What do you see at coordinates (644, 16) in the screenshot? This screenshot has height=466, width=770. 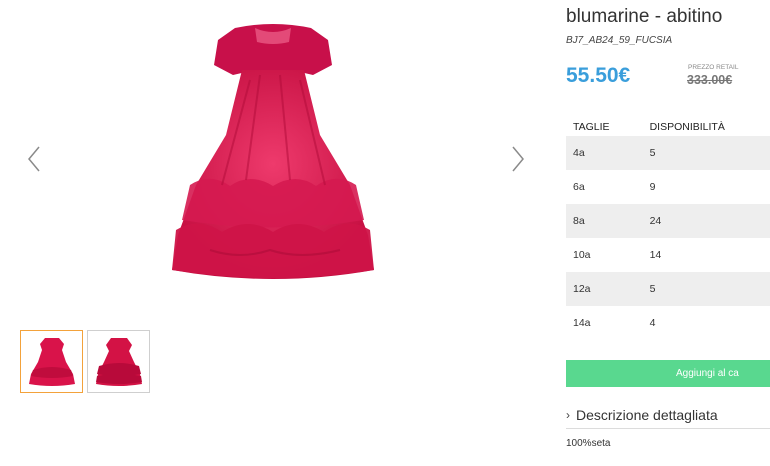 I see `product-title: blumarine - abitino` at bounding box center [644, 16].